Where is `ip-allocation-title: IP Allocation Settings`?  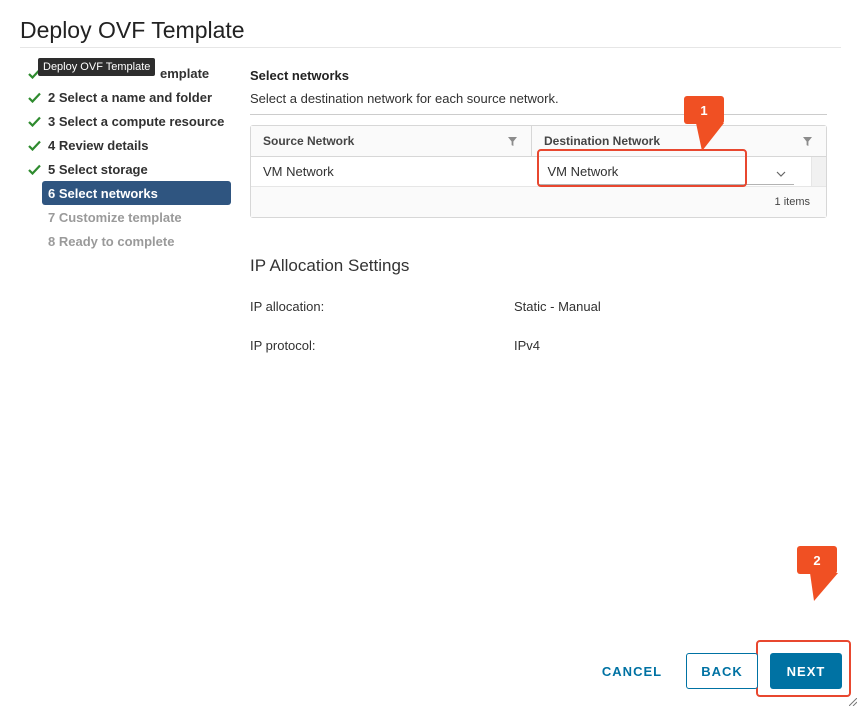 ip-allocation-title: IP Allocation Settings is located at coordinates (330, 265).